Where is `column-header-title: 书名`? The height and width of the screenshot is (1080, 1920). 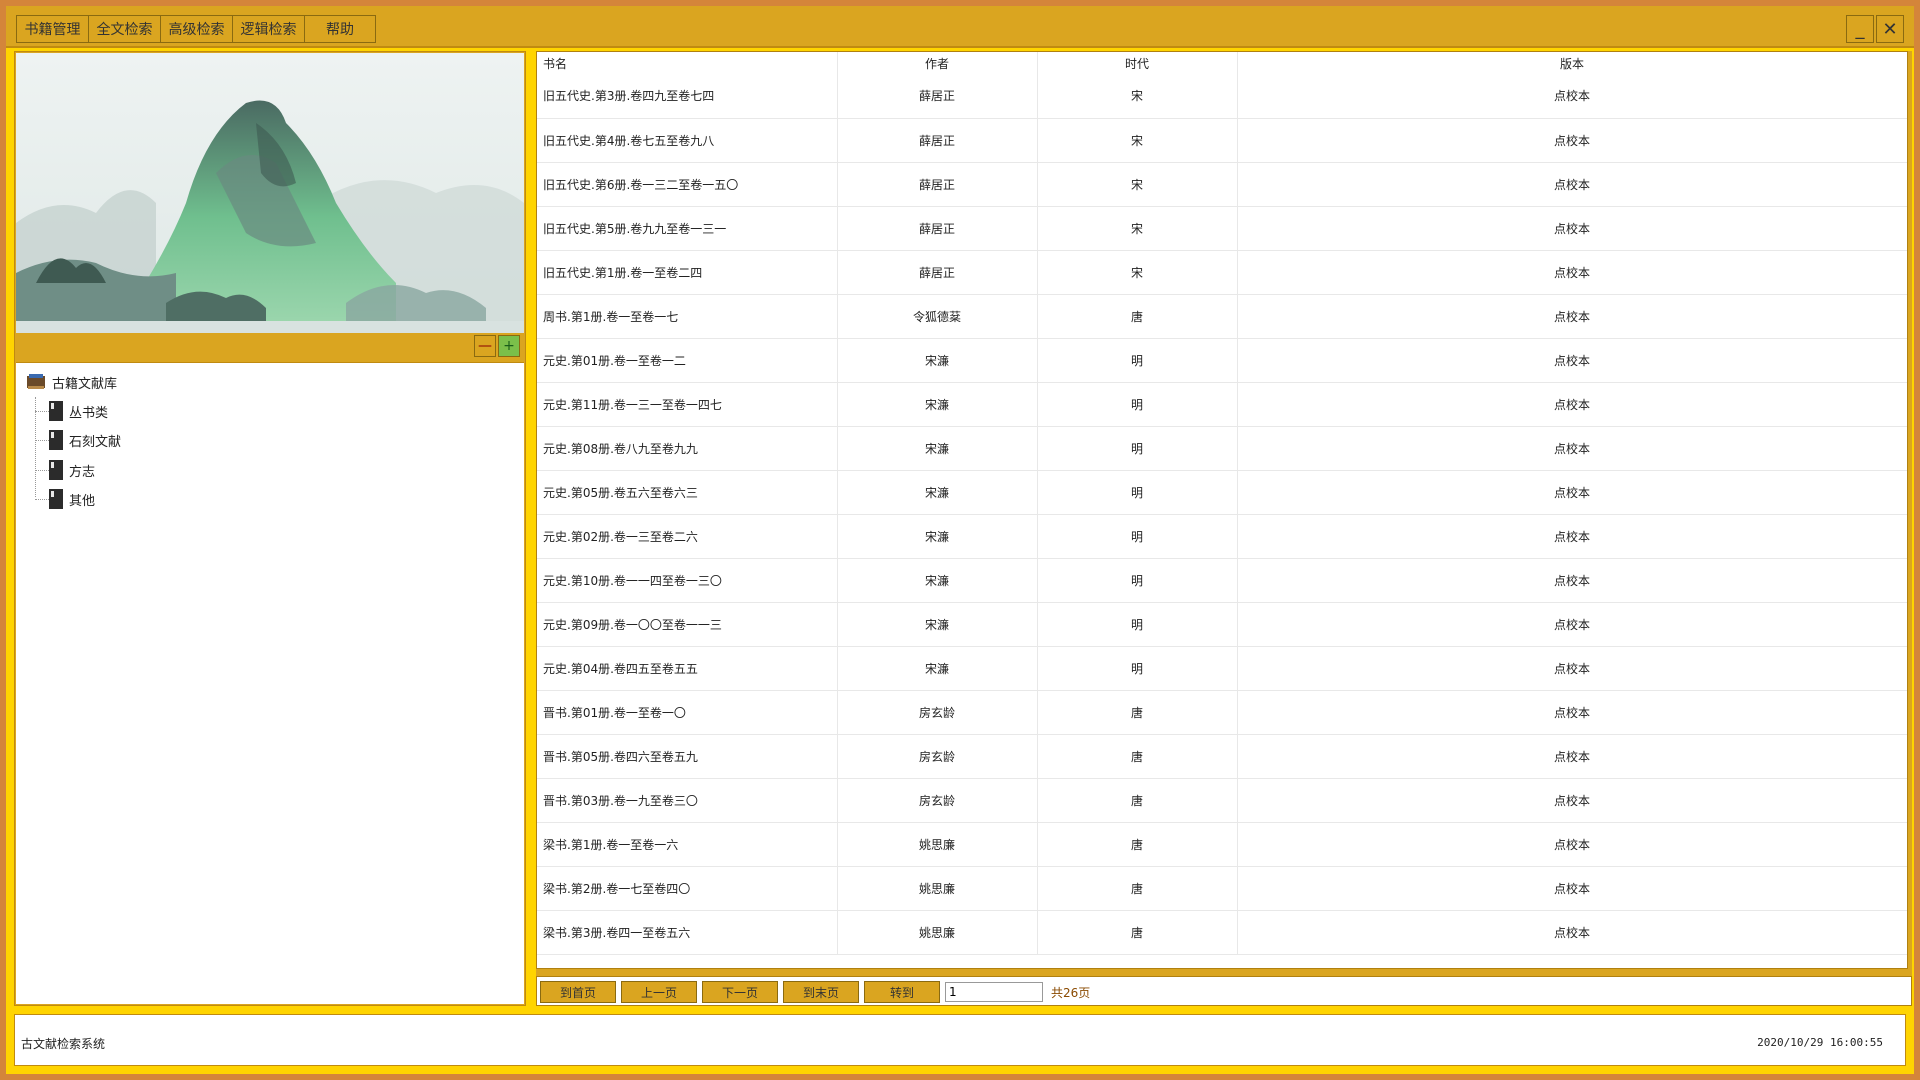
column-header-title: 书名 is located at coordinates (687, 63).